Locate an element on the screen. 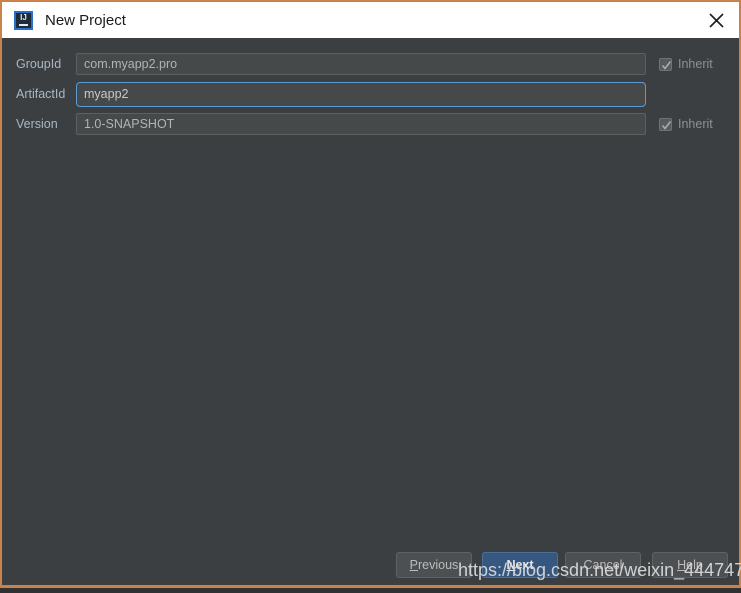 The height and width of the screenshot is (593, 741). version-inherit-label: Inherit is located at coordinates (695, 124).